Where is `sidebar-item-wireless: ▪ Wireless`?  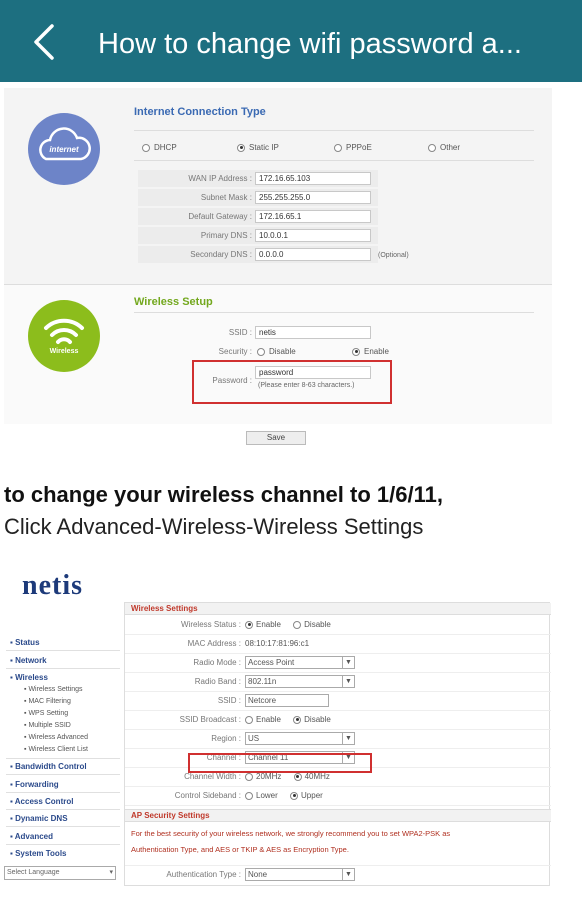
sidebar-item-wireless: ▪ Wireless is located at coordinates (29, 677).